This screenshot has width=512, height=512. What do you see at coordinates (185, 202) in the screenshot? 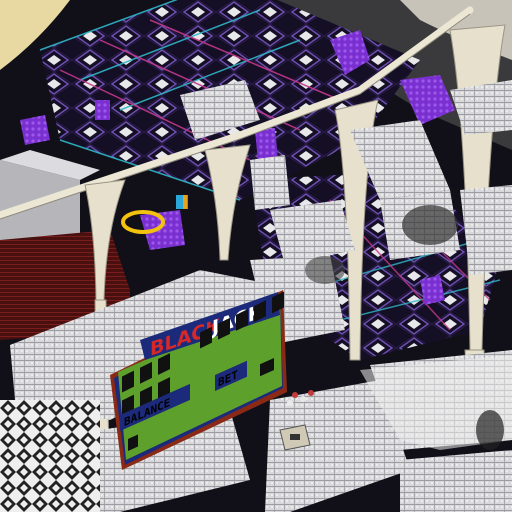
I see `orange-block` at bounding box center [185, 202].